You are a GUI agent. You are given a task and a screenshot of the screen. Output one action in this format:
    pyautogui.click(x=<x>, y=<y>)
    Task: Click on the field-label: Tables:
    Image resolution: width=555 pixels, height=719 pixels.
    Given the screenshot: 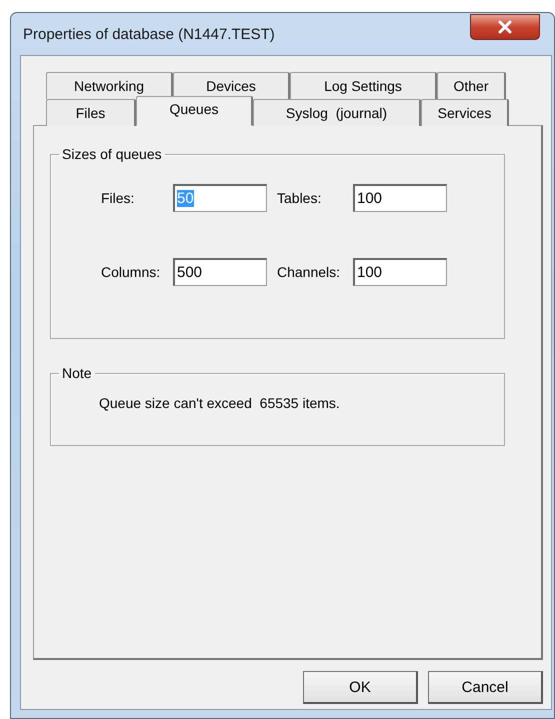 What is the action you would take?
    pyautogui.click(x=299, y=198)
    